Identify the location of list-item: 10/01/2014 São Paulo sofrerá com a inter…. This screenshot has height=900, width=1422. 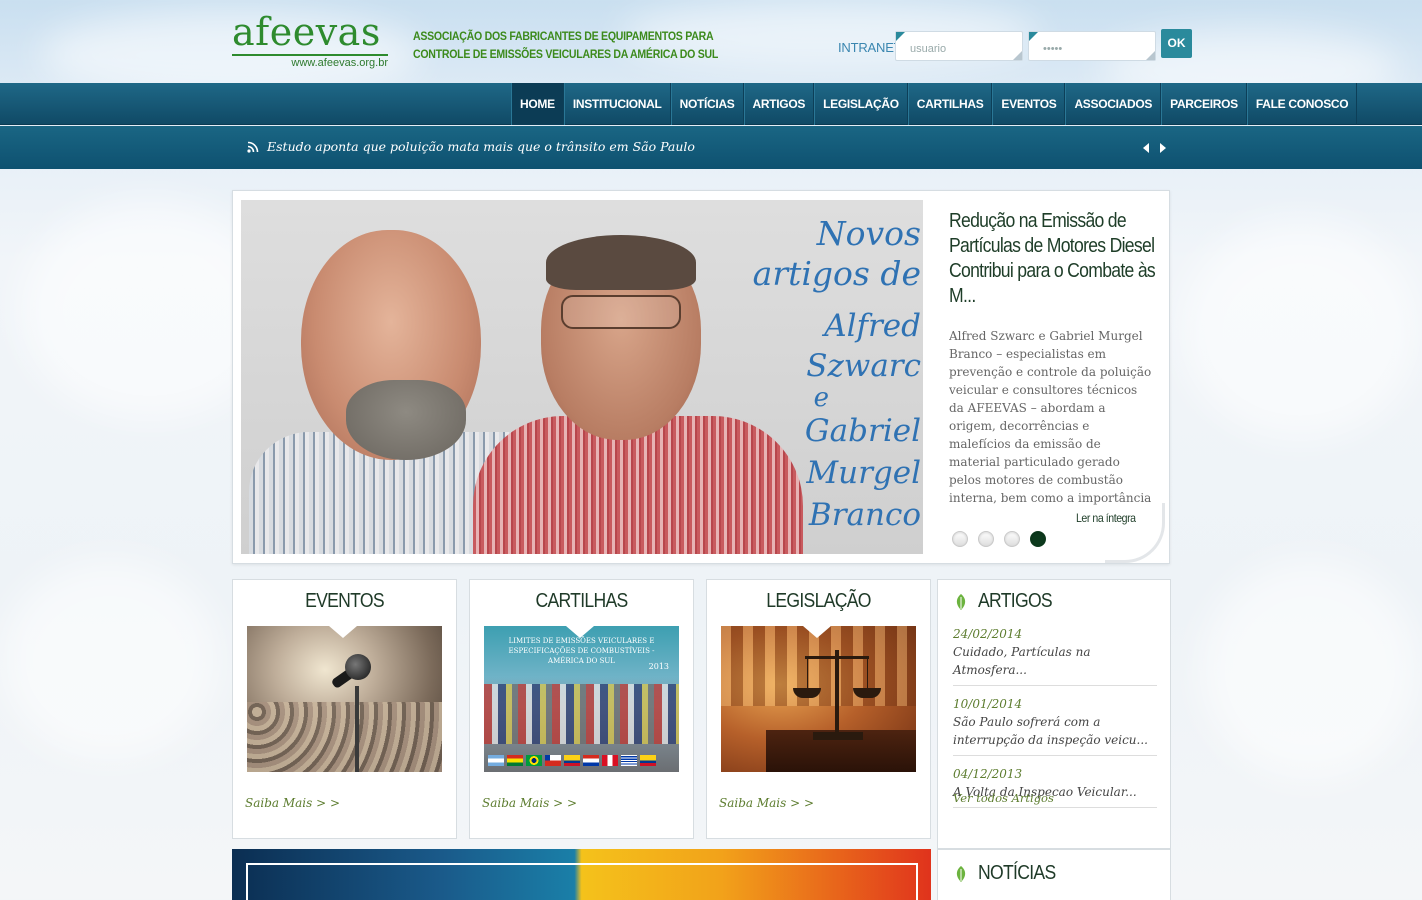
(1055, 726).